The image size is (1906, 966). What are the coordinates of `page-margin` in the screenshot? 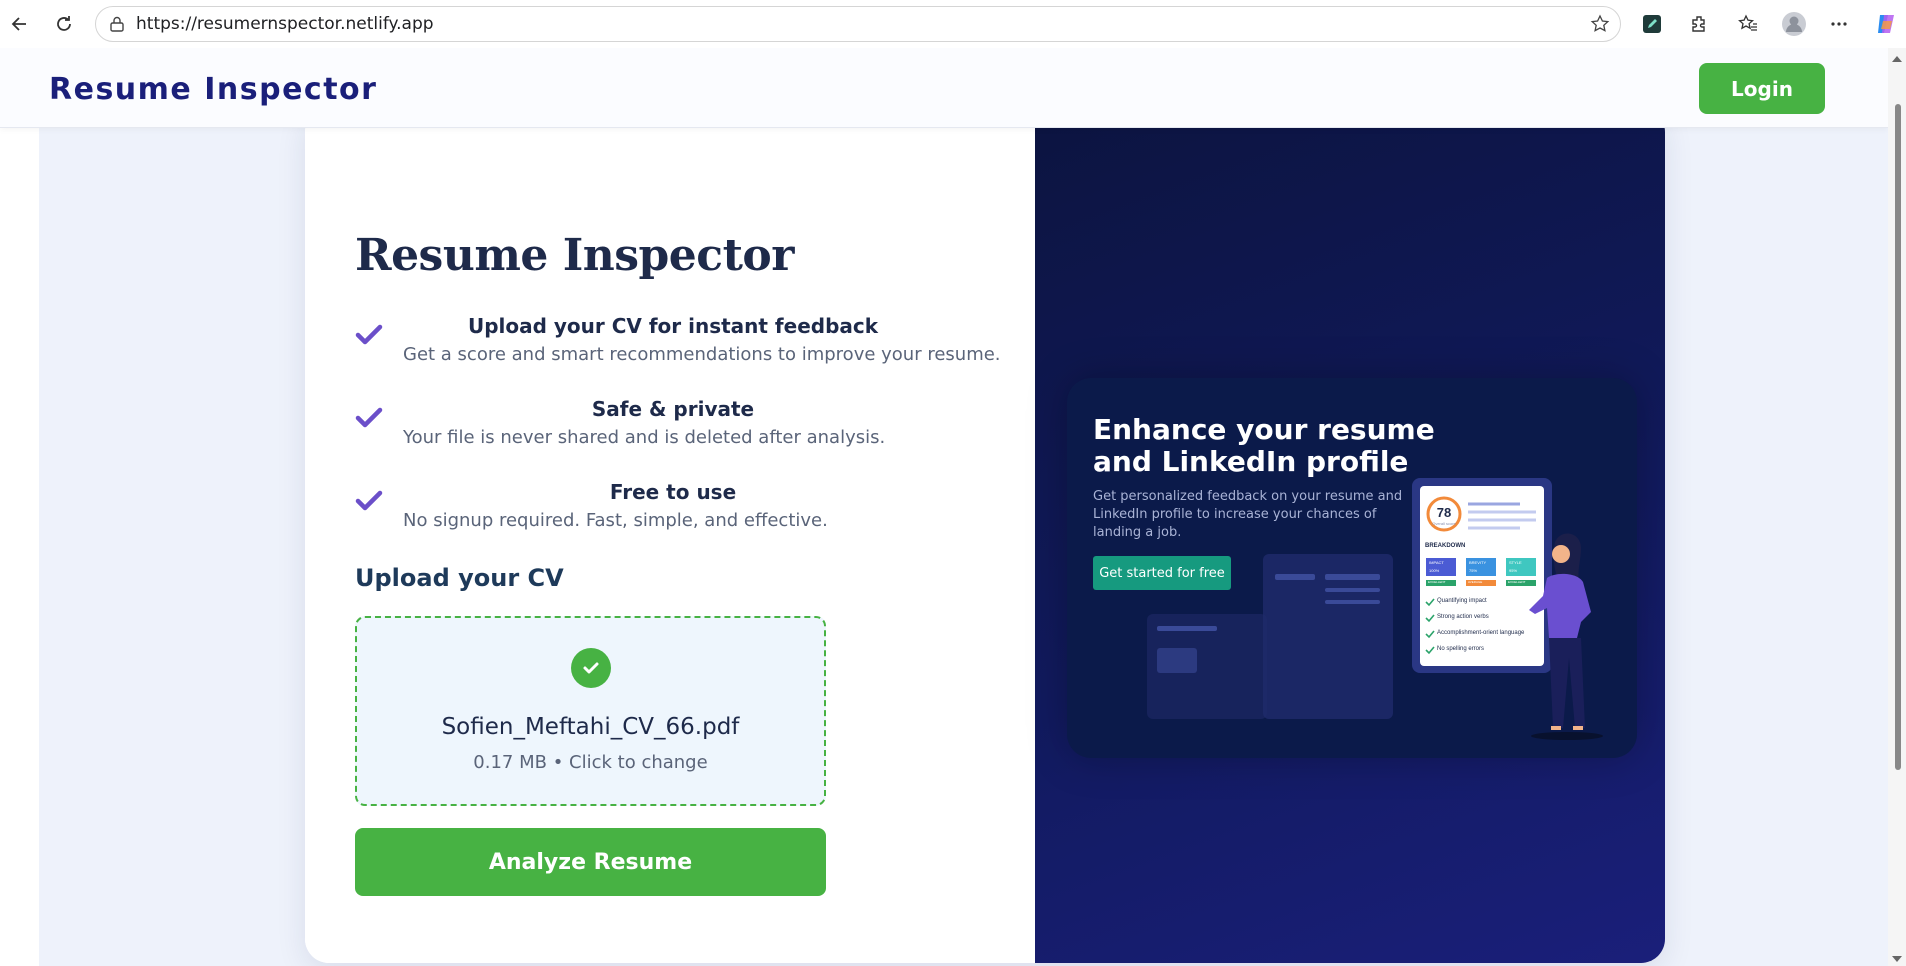 It's located at (19, 507).